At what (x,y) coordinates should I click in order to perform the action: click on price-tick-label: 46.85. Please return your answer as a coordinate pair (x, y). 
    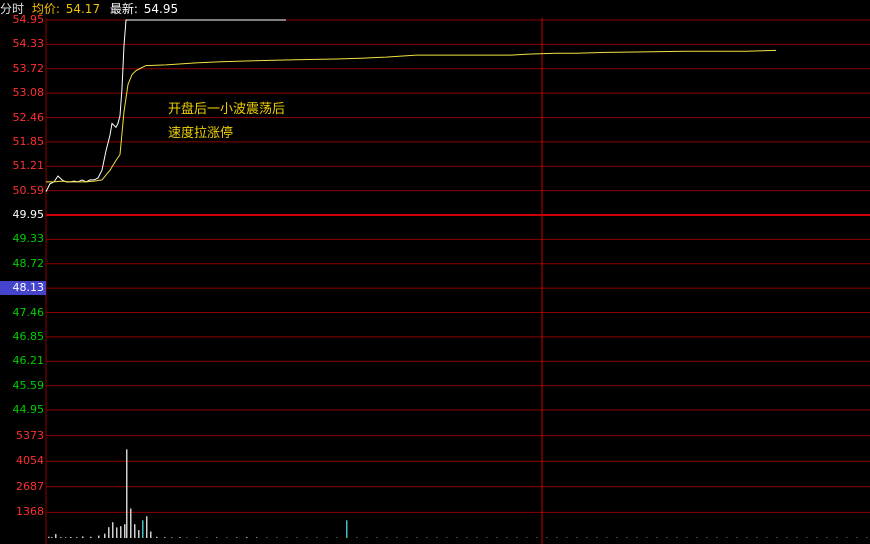
    Looking at the image, I should click on (28, 336).